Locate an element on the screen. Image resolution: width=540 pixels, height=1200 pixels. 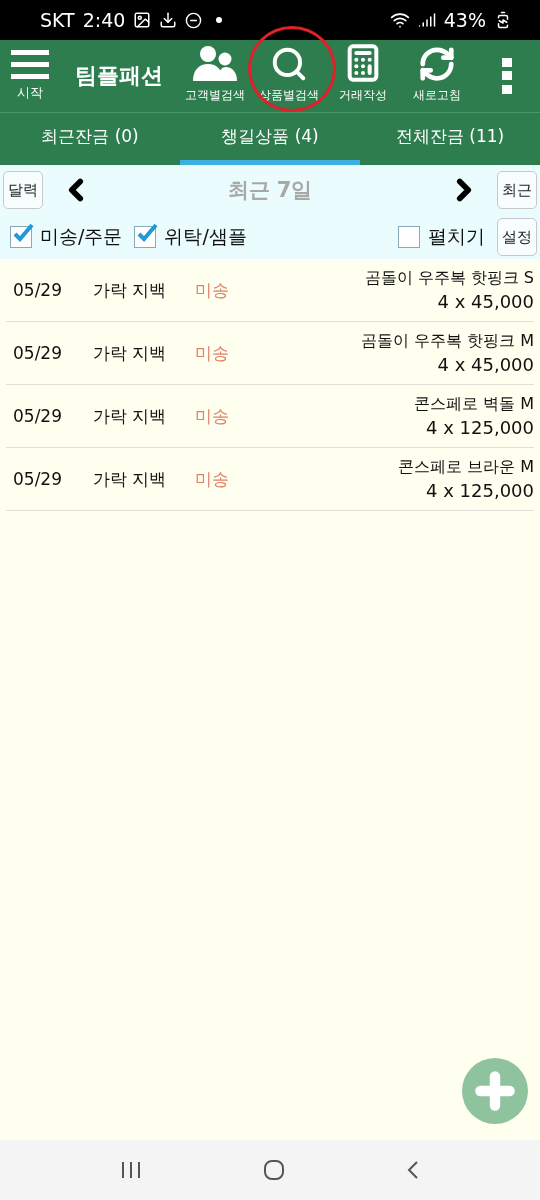
toolbar-button: 상품별검색 is located at coordinates (289, 76).